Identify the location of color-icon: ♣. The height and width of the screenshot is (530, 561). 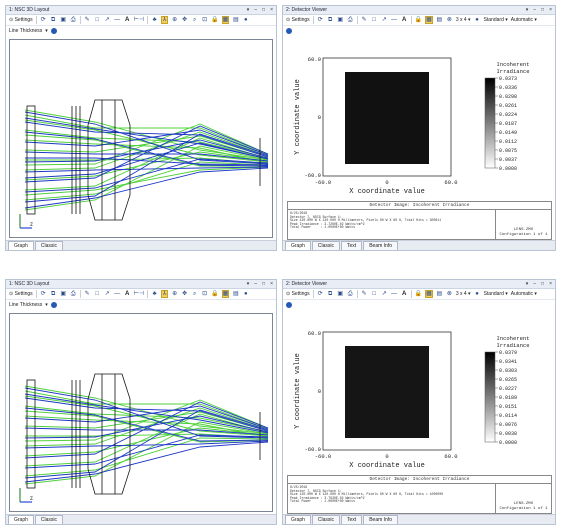
(154, 20).